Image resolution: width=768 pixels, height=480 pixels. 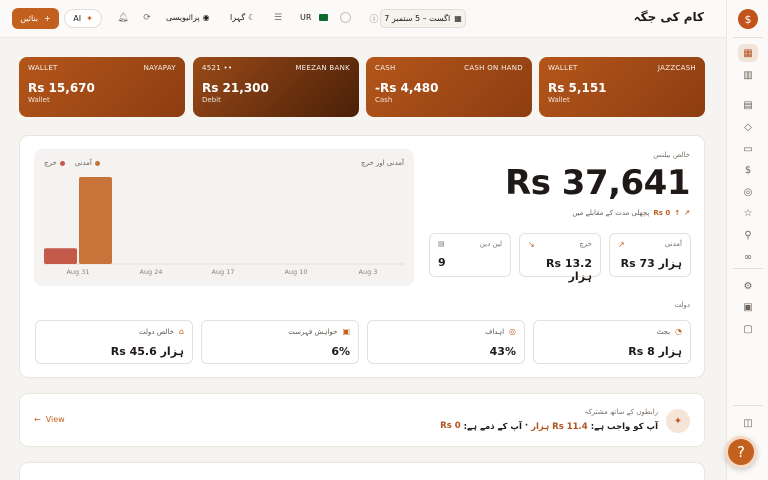 I want to click on app-logo-icon: $, so click(x=748, y=19).